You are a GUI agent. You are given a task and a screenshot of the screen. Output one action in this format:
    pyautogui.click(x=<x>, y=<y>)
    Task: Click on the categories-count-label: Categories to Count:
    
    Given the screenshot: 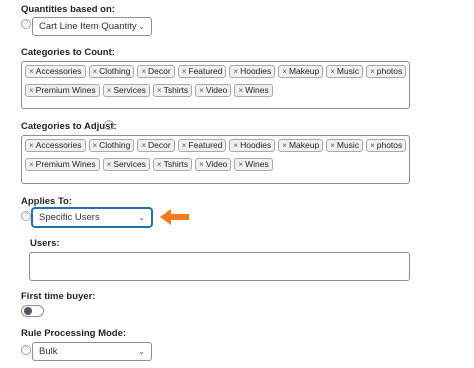 What is the action you would take?
    pyautogui.click(x=68, y=52)
    